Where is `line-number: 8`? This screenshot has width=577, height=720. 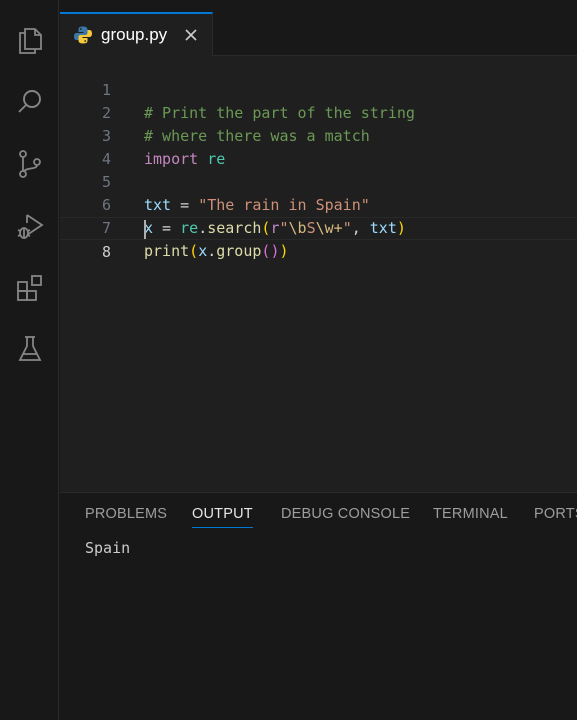
line-number: 8 is located at coordinates (106, 252).